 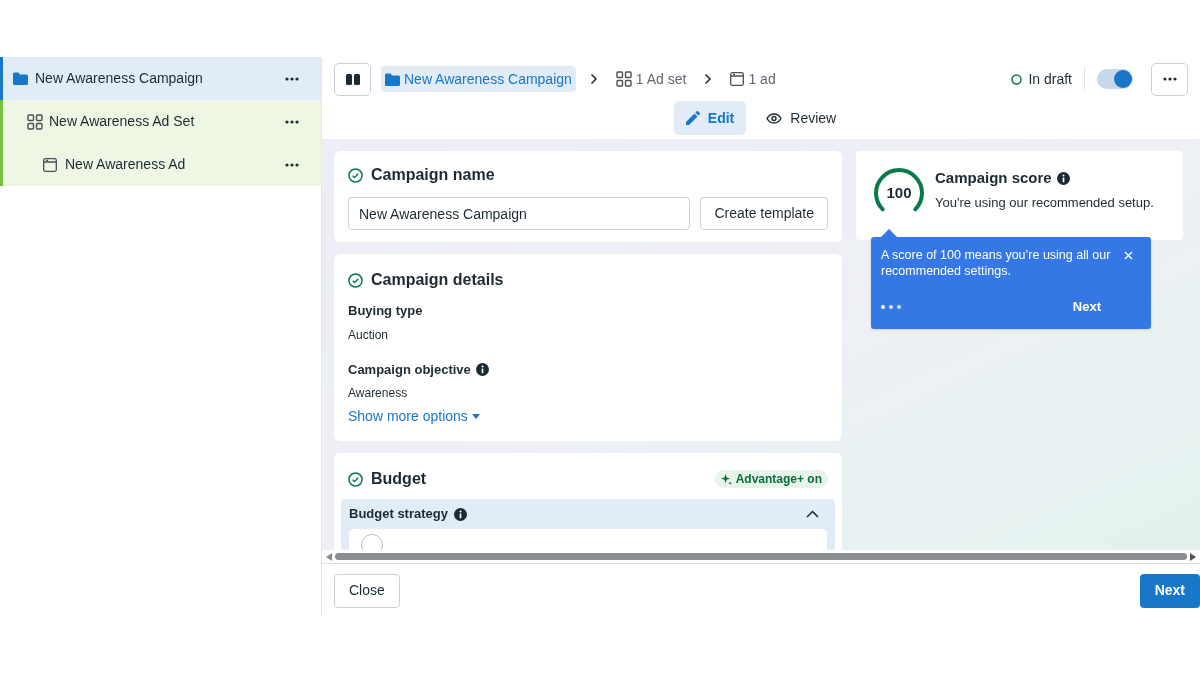 I want to click on advantage-badge: Advantage+ on, so click(x=771, y=479).